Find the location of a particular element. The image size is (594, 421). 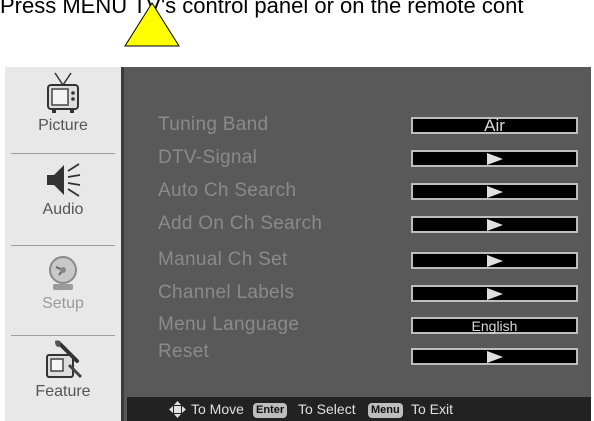

sidebar-item-label: Setup is located at coordinates (63, 303).